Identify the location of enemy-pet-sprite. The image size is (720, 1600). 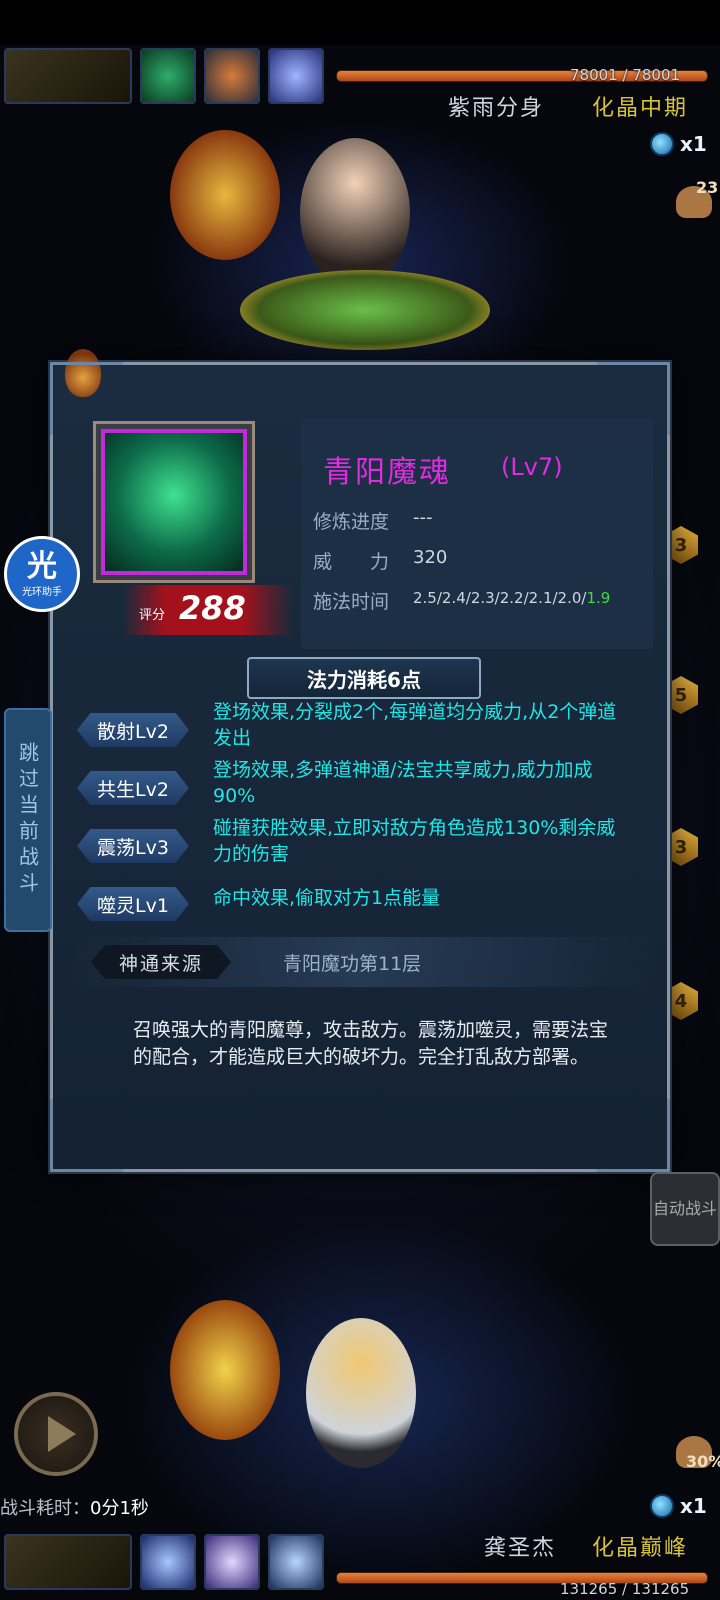
(225, 195).